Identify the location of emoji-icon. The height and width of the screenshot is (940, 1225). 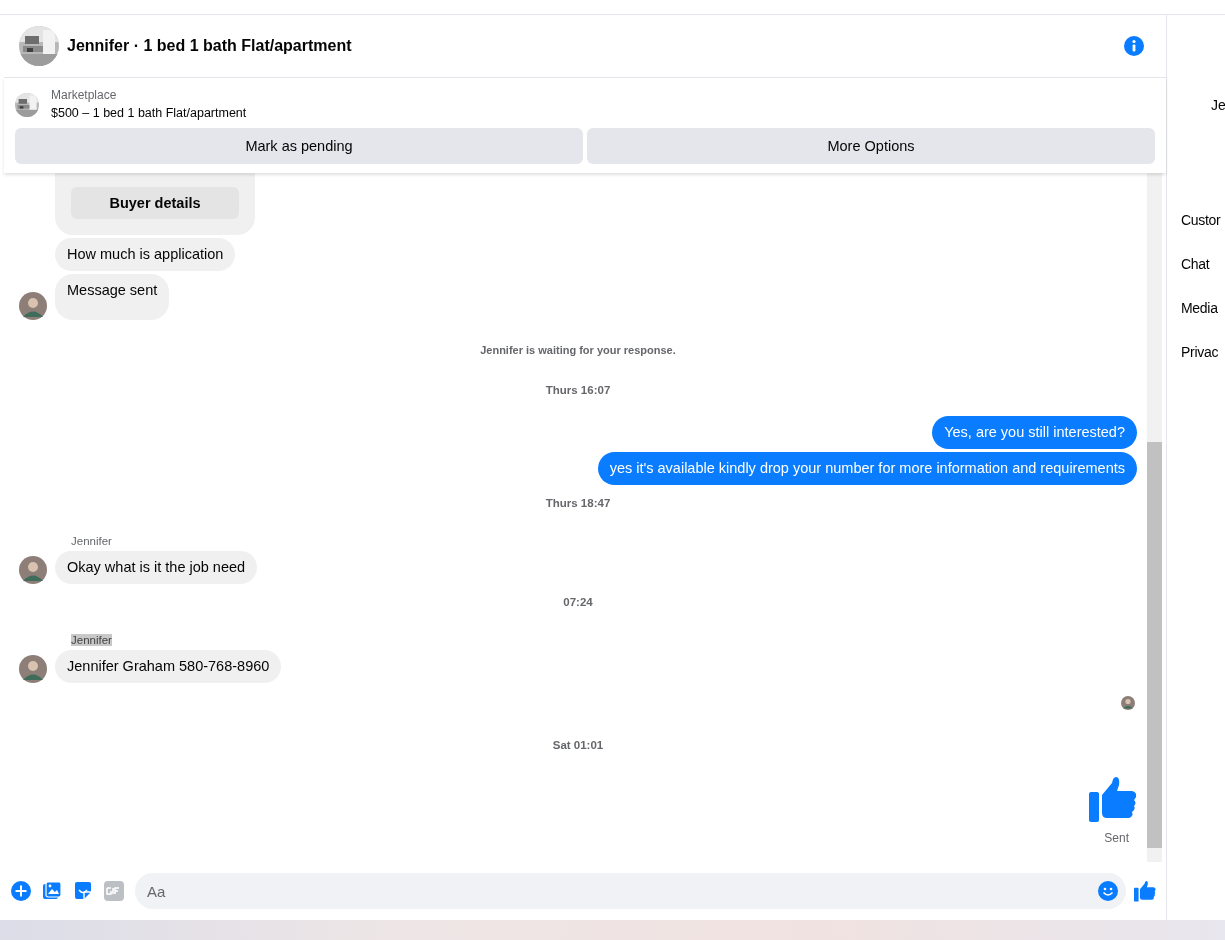
(1108, 891).